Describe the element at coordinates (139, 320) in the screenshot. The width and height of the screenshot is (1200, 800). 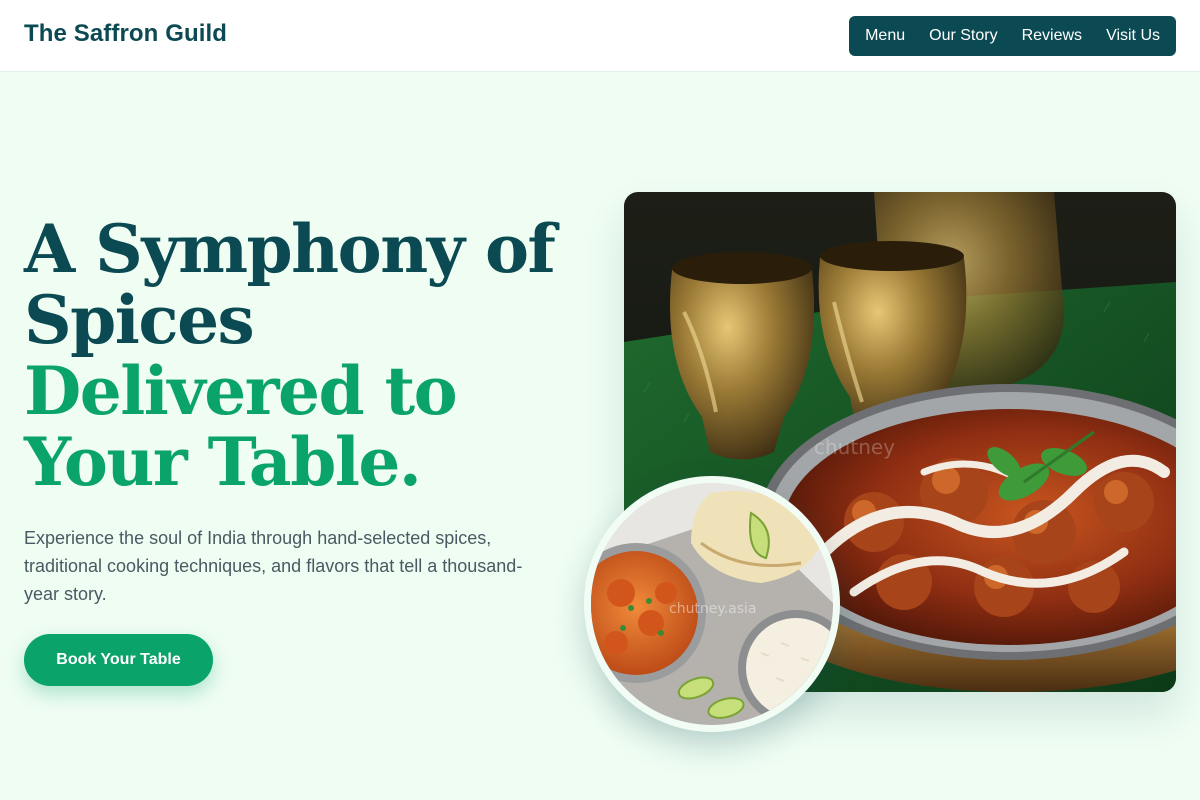
I see `hero-title-line: Spices` at that location.